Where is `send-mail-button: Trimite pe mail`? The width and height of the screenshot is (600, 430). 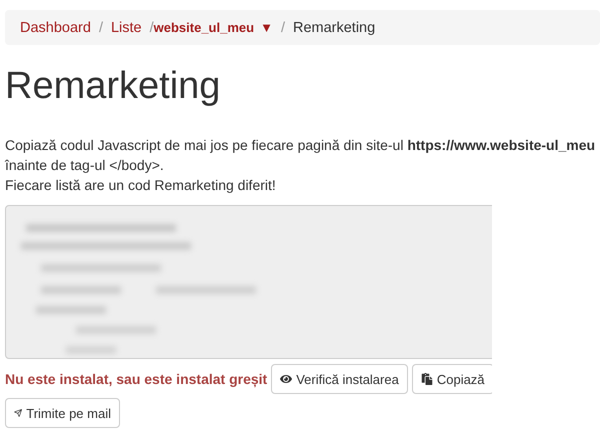
send-mail-button: Trimite pe mail is located at coordinates (62, 413).